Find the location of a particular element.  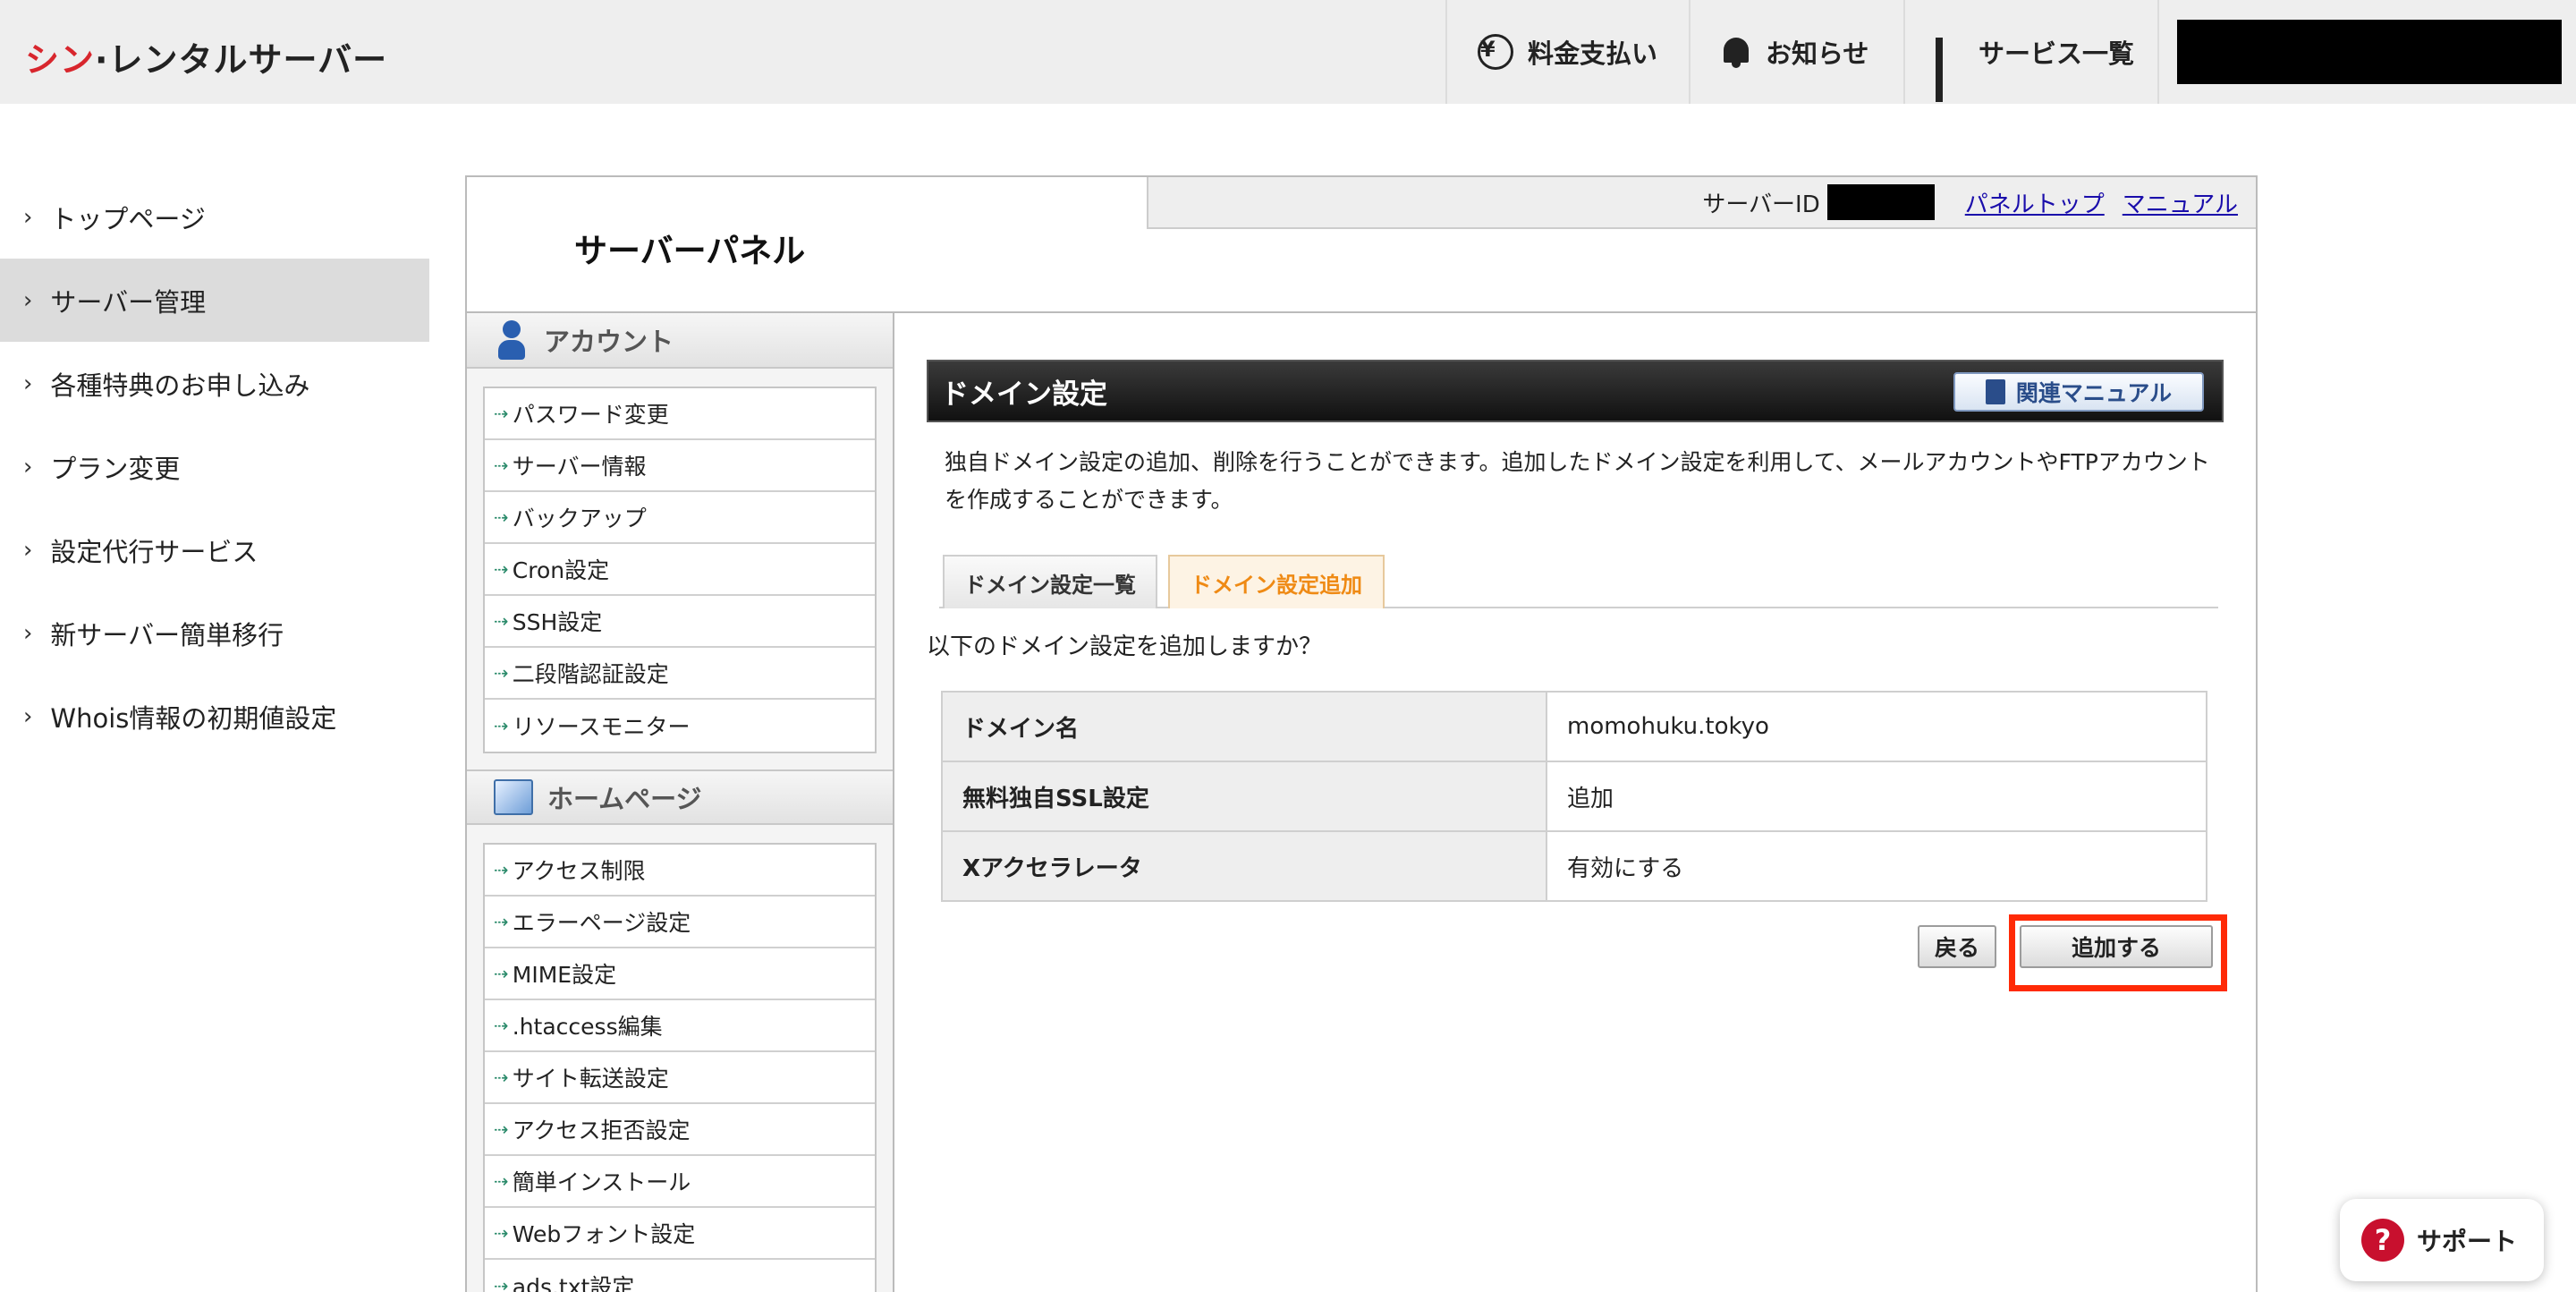

nav-news: お知らせ is located at coordinates (1796, 52).